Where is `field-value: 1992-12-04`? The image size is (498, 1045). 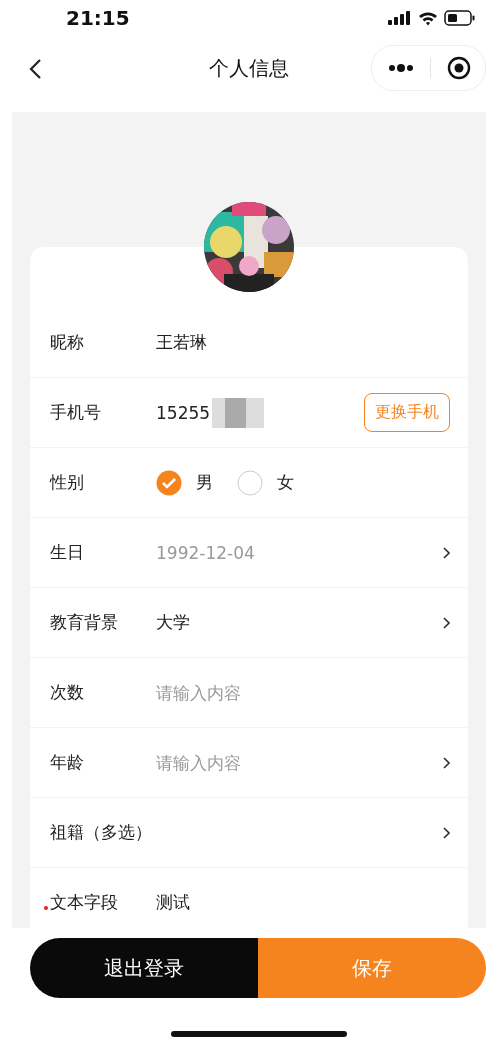 field-value: 1992-12-04 is located at coordinates (205, 552).